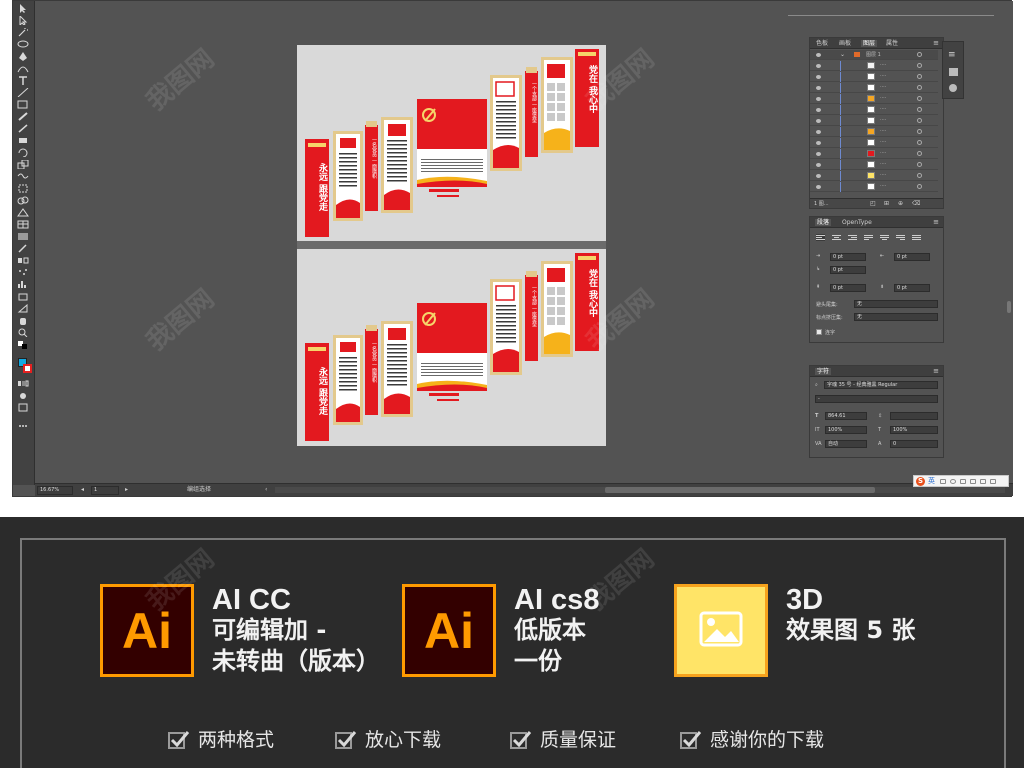  What do you see at coordinates (23, 140) in the screenshot?
I see `eraser-tool-icon` at bounding box center [23, 140].